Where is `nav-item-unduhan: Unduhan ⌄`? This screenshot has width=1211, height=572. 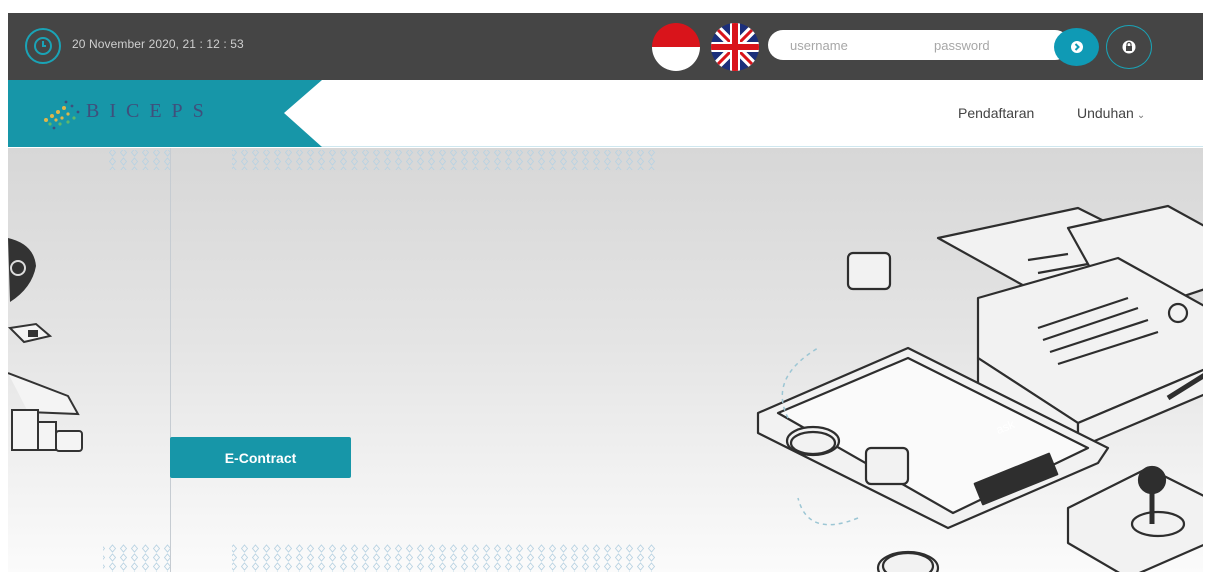
nav-item-unduhan: Unduhan ⌄ is located at coordinates (1111, 113).